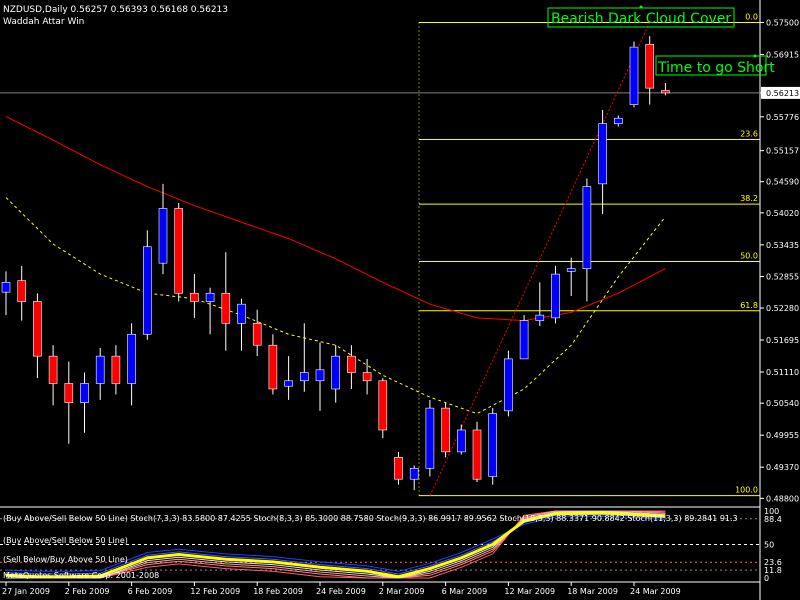 The width and height of the screenshot is (800, 600). What do you see at coordinates (278, 591) in the screenshot?
I see `x-tick-label: 18 Feb 2009` at bounding box center [278, 591].